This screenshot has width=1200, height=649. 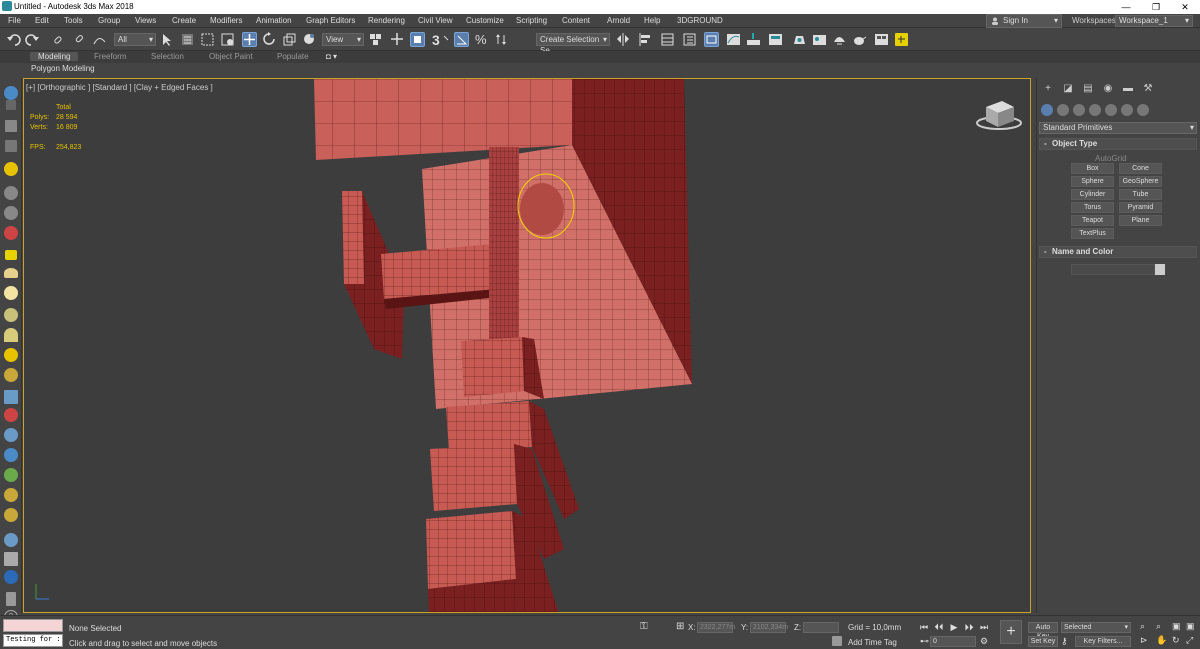 What do you see at coordinates (227, 39) in the screenshot?
I see `window-crossing-icon` at bounding box center [227, 39].